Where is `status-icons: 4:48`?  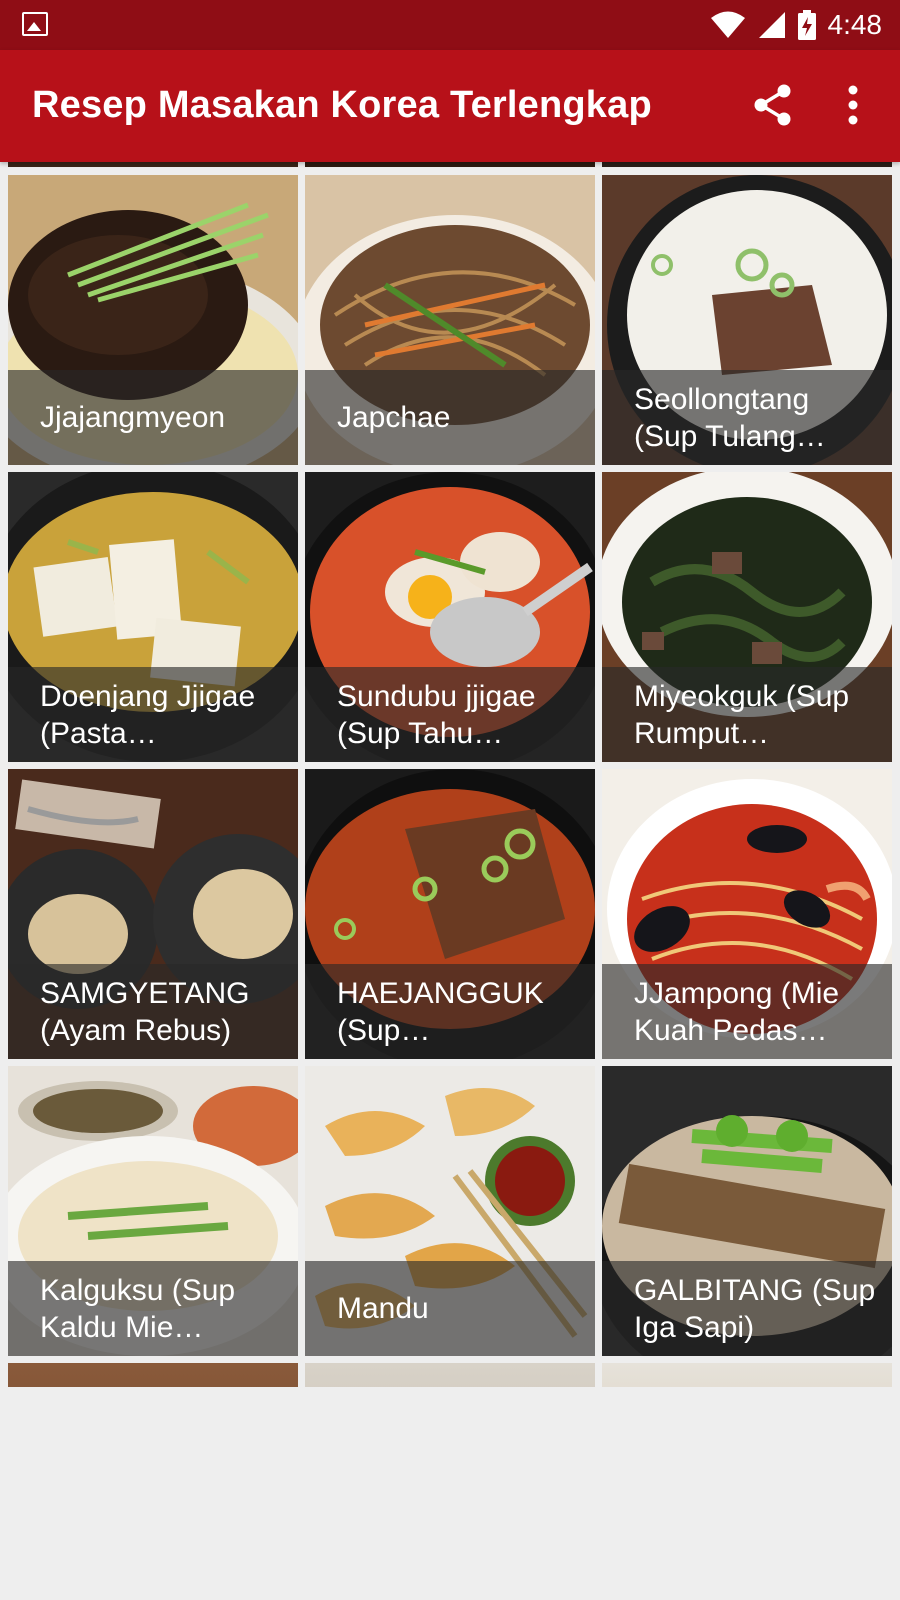 status-icons: 4:48 is located at coordinates (796, 25).